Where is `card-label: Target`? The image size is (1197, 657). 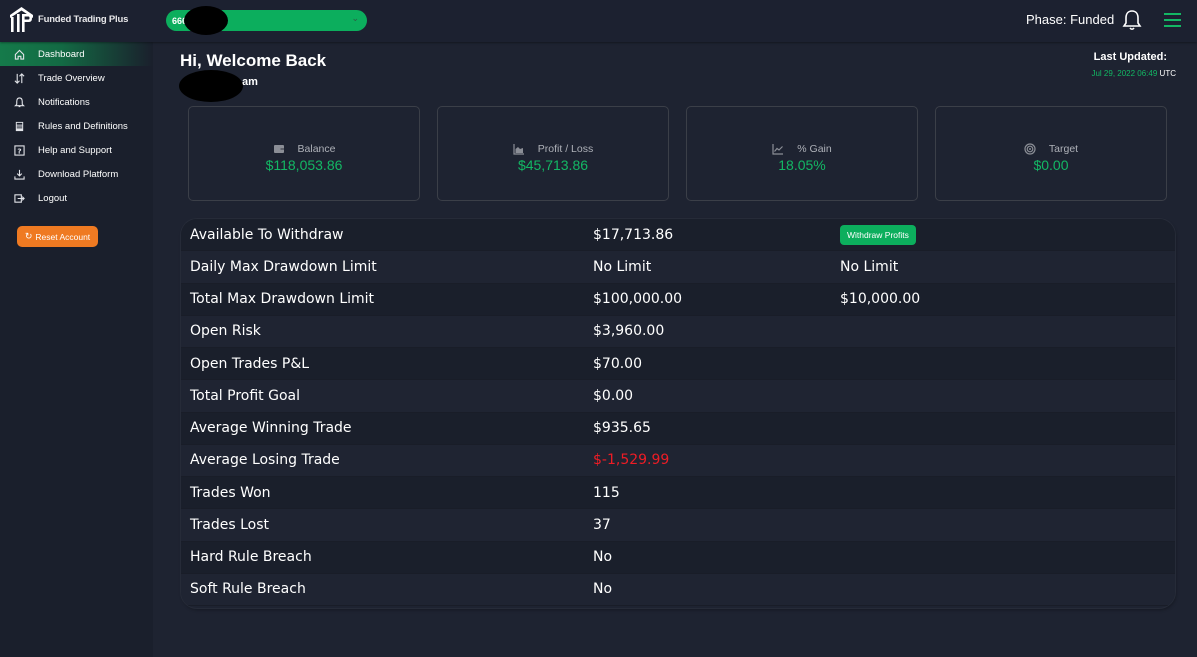
card-label: Target is located at coordinates (1063, 148).